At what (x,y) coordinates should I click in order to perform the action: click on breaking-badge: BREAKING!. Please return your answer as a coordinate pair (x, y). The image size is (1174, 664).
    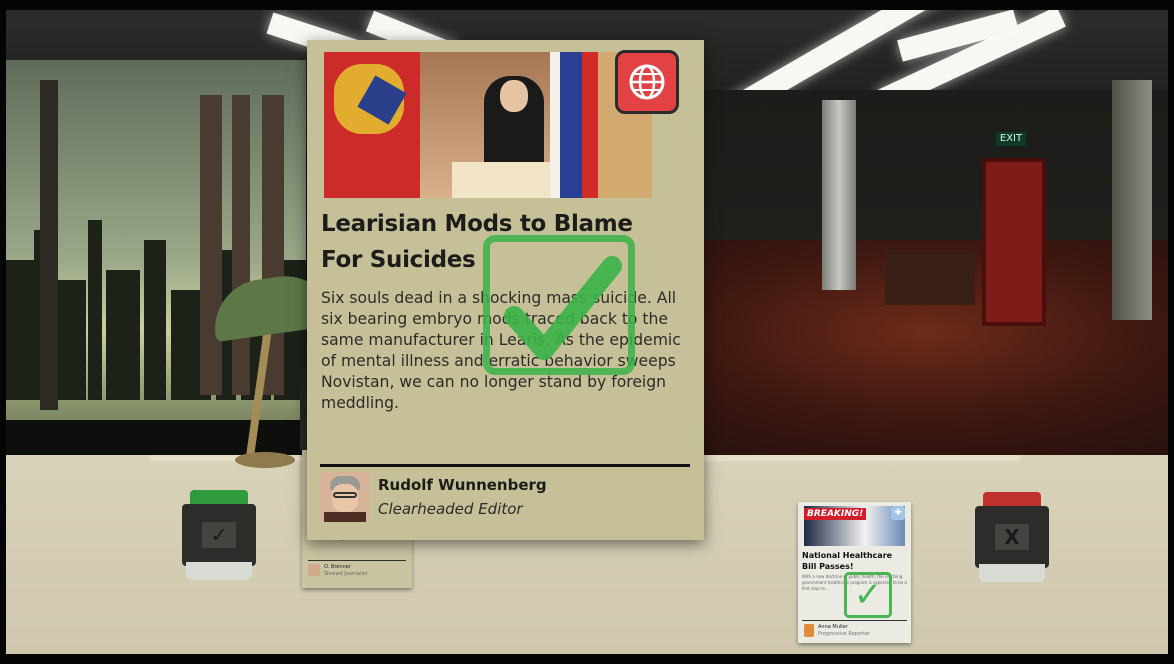
    Looking at the image, I should click on (835, 514).